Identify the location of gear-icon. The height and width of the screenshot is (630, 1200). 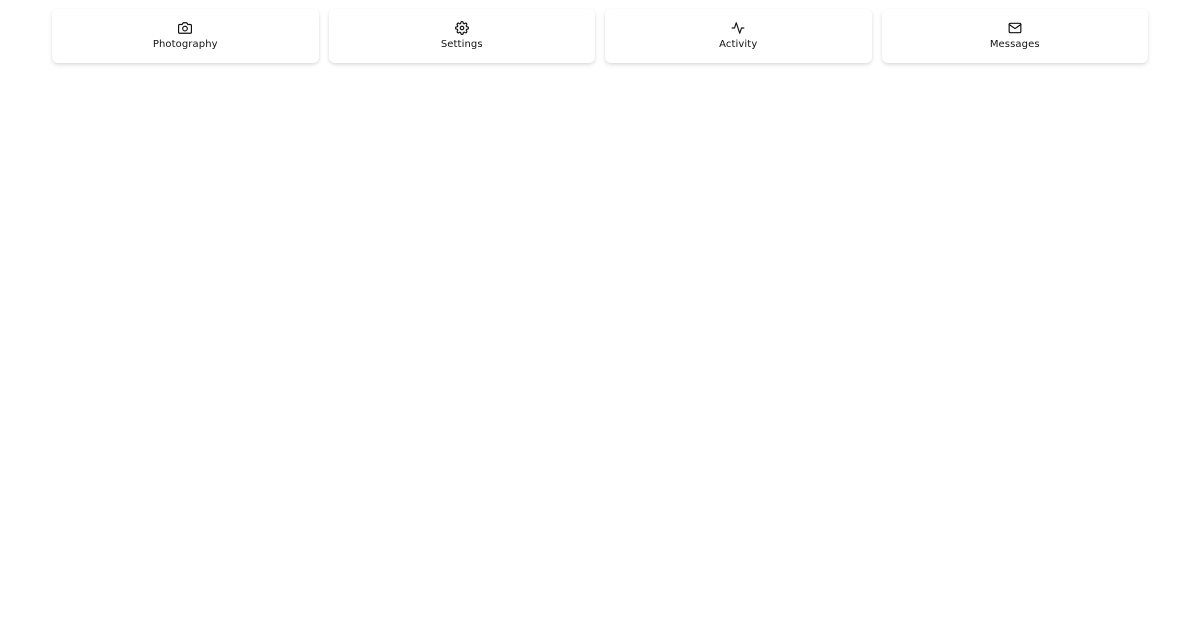
(461, 28).